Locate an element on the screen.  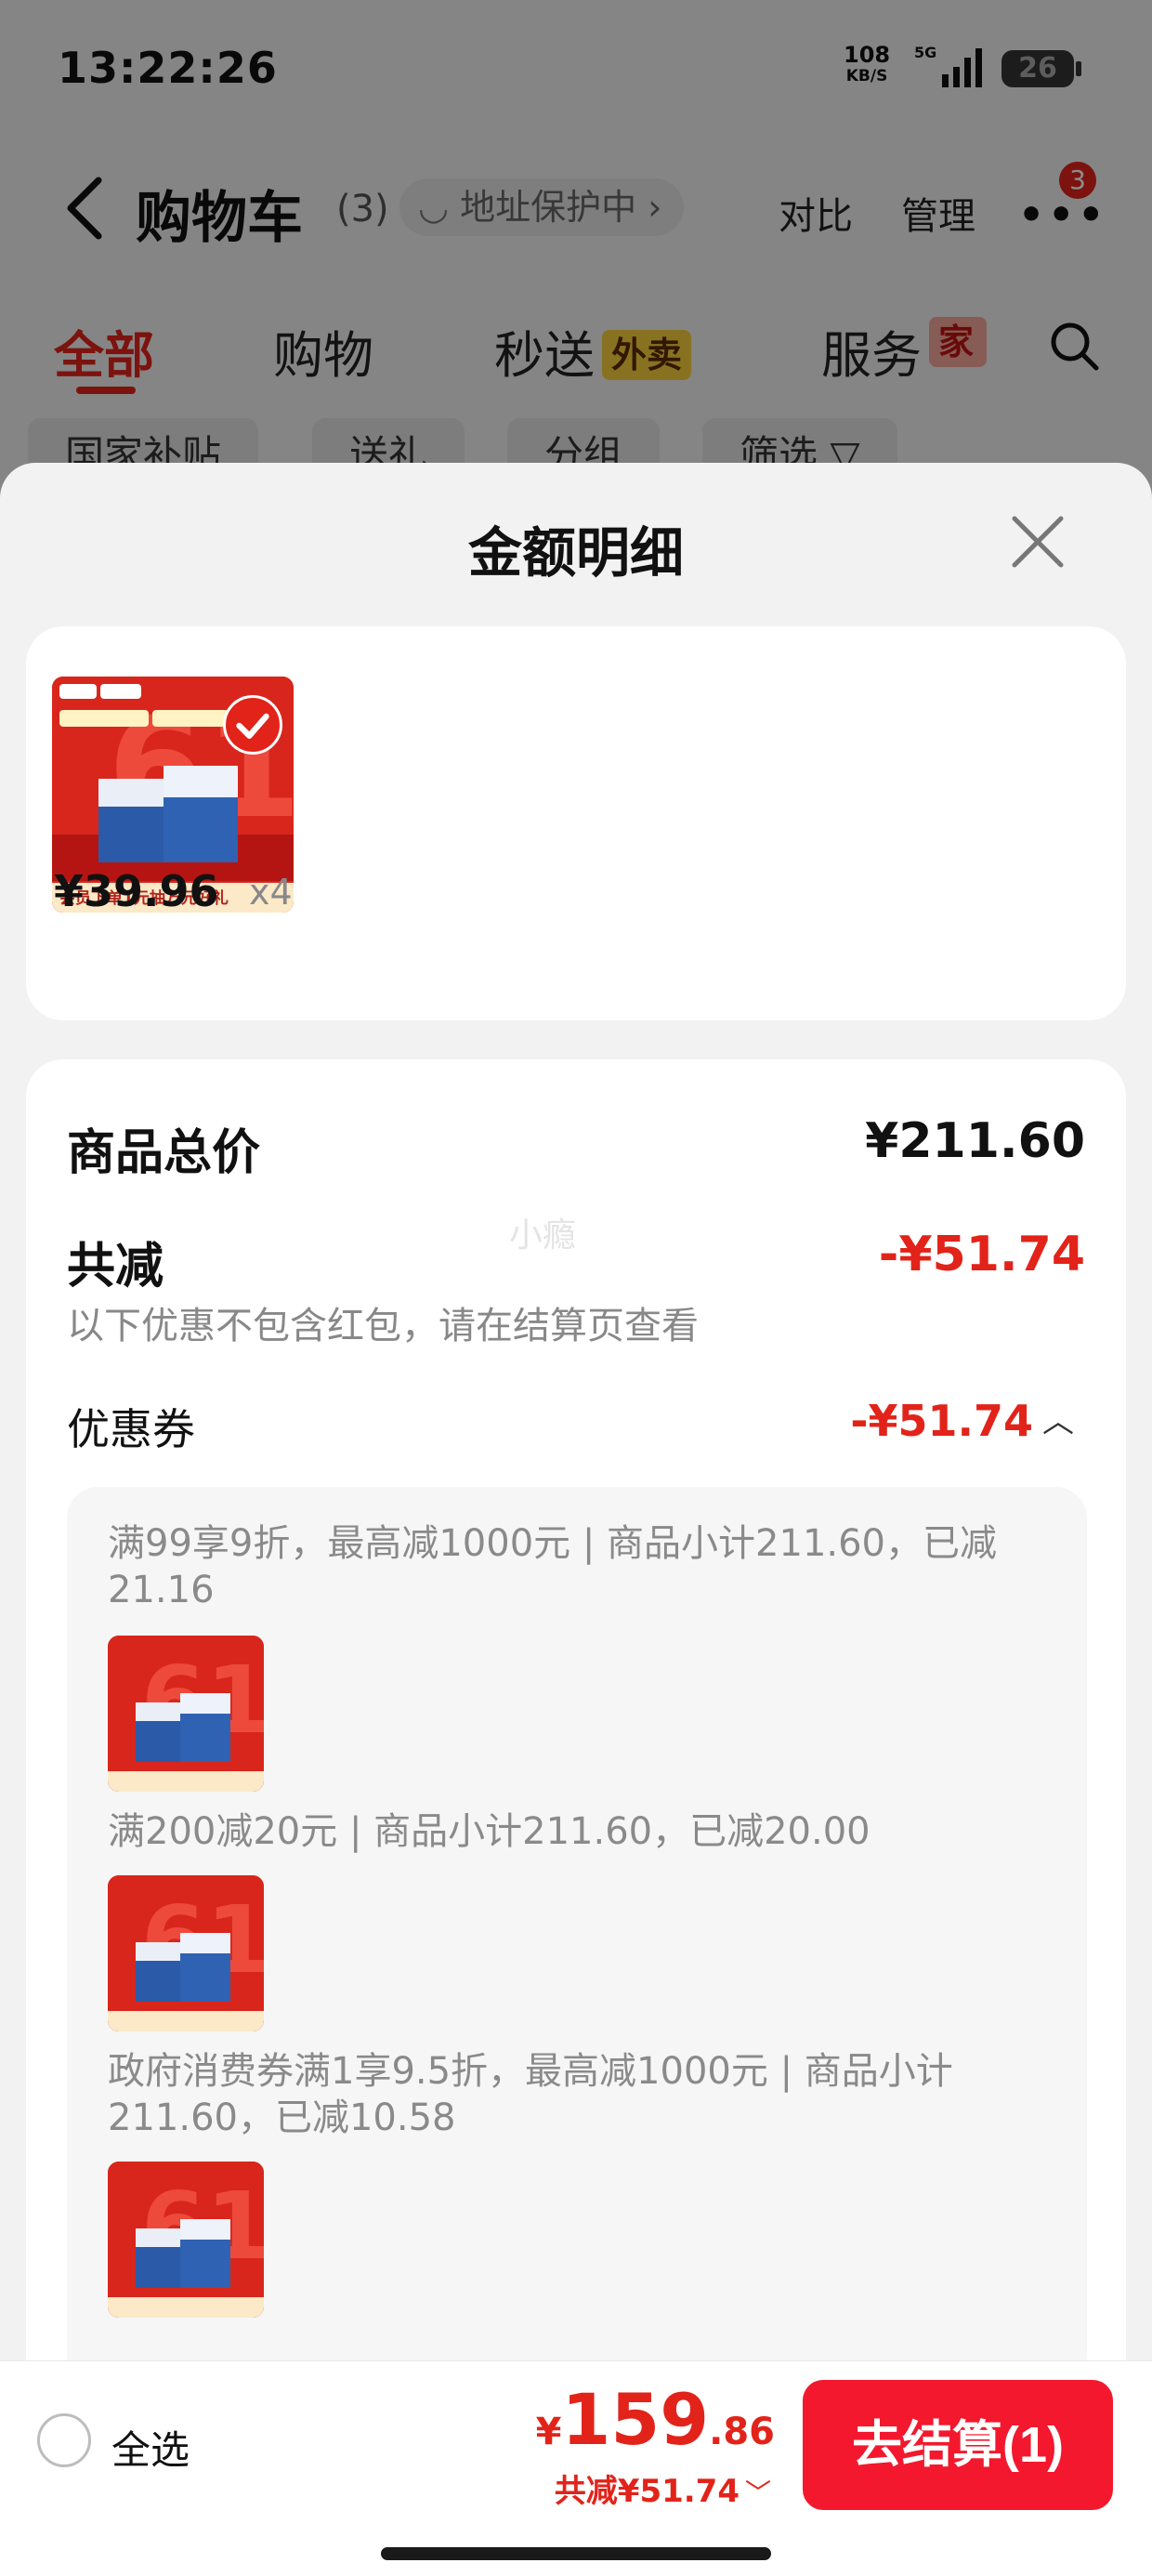
product-quantity: x4 is located at coordinates (271, 892).